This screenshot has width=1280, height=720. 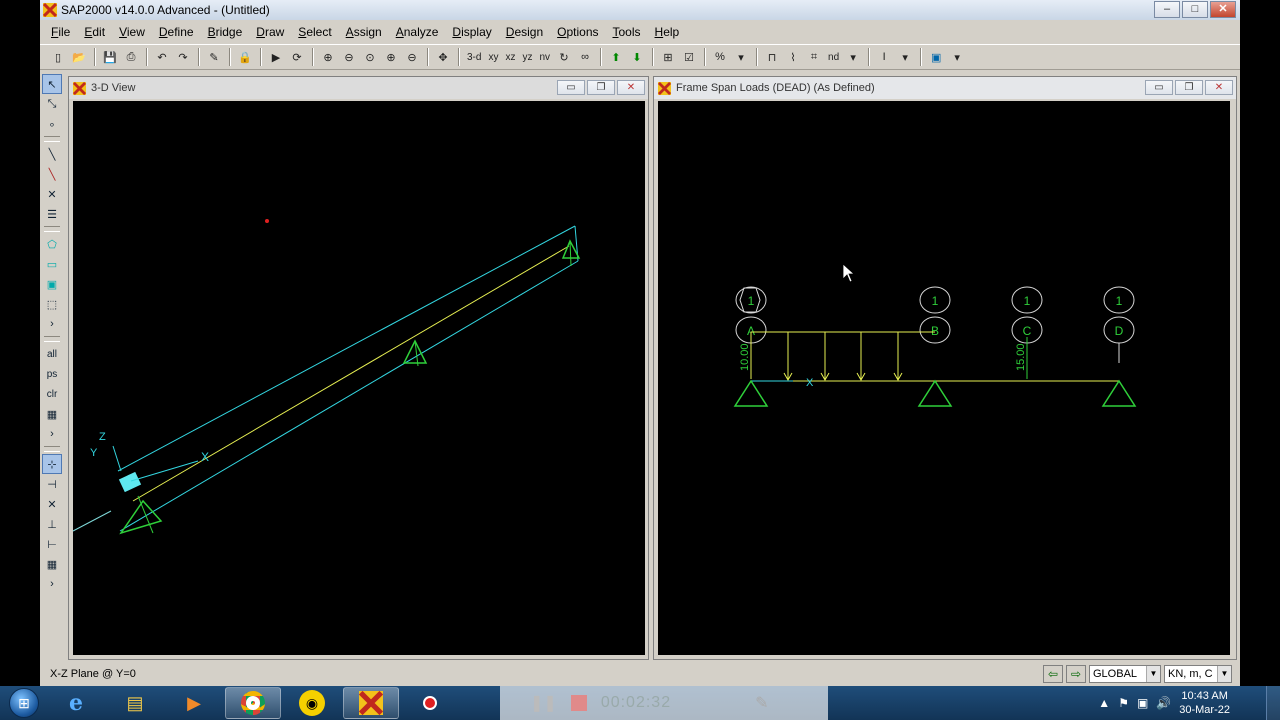 I want to click on pointer-icon: ↖, so click(x=52, y=84).